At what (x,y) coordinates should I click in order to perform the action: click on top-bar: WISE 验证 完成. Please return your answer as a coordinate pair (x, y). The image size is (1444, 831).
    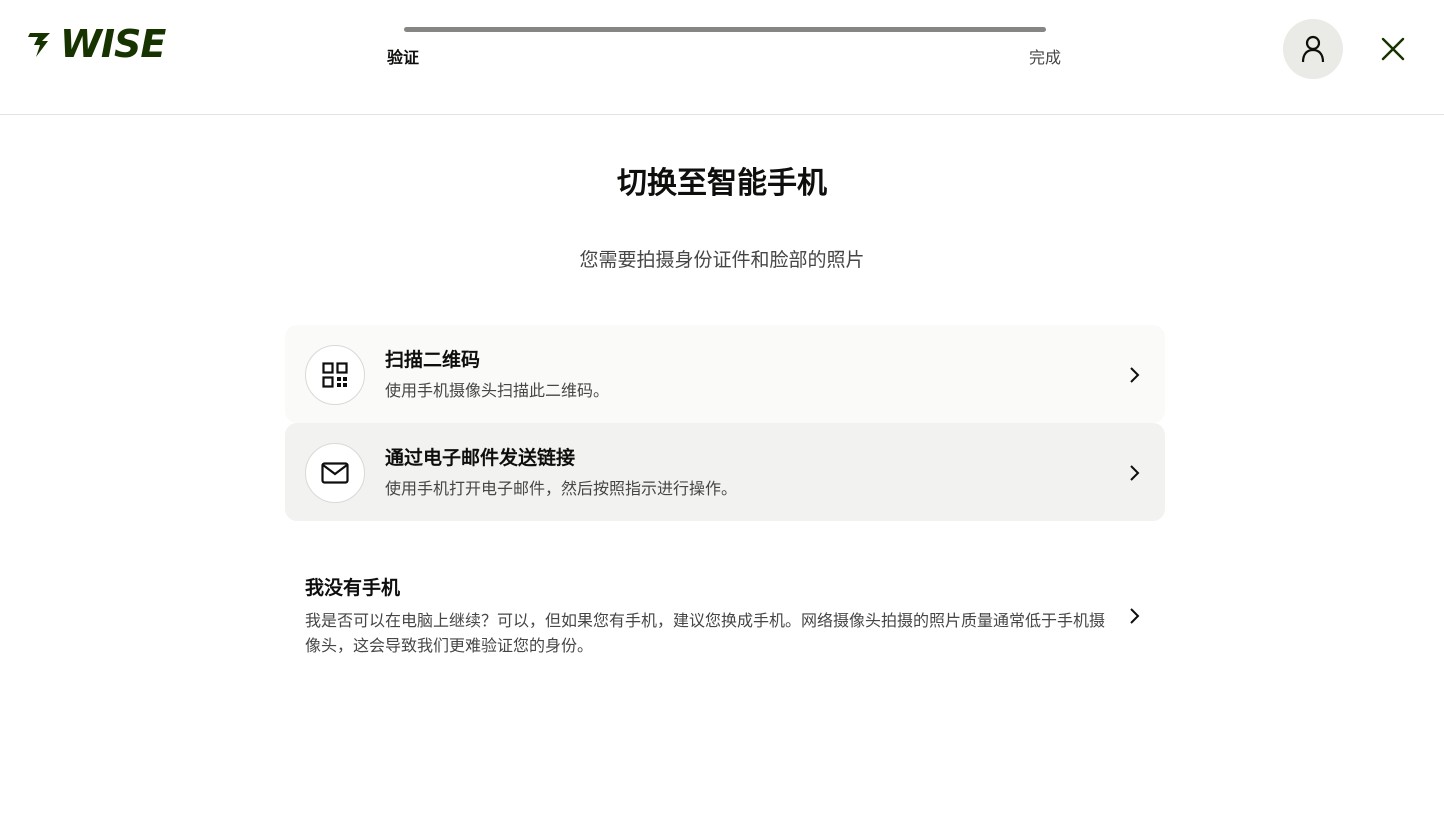
    Looking at the image, I should click on (722, 57).